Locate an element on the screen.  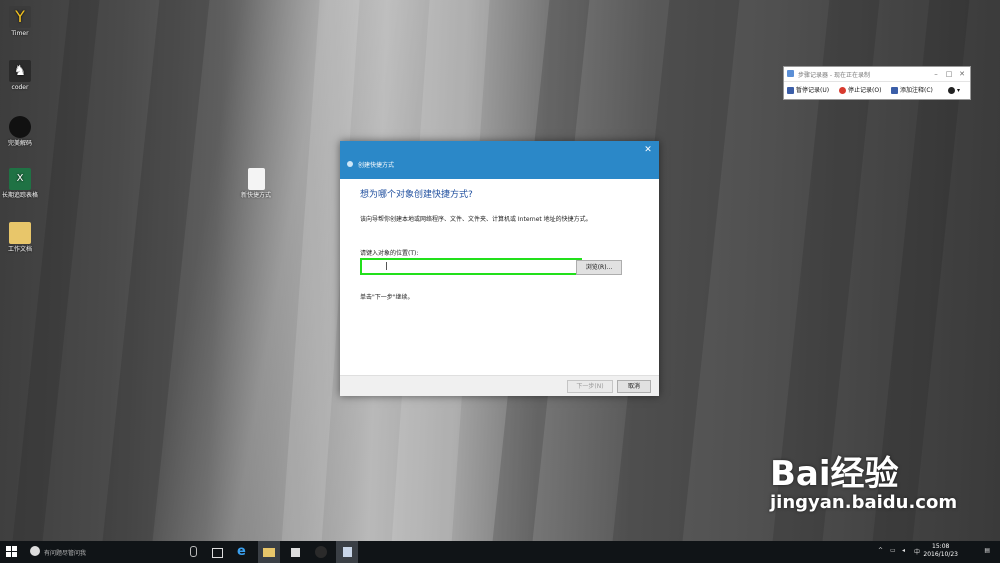
desktop-icon-timer: Y Timer is located at coordinates (20, 22).